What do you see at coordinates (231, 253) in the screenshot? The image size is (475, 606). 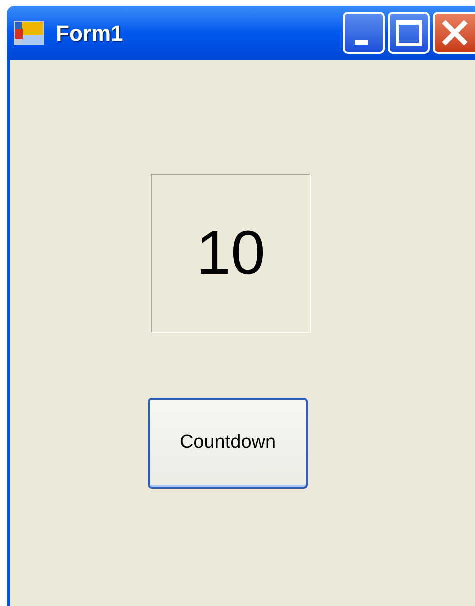 I see `counter-label: 10` at bounding box center [231, 253].